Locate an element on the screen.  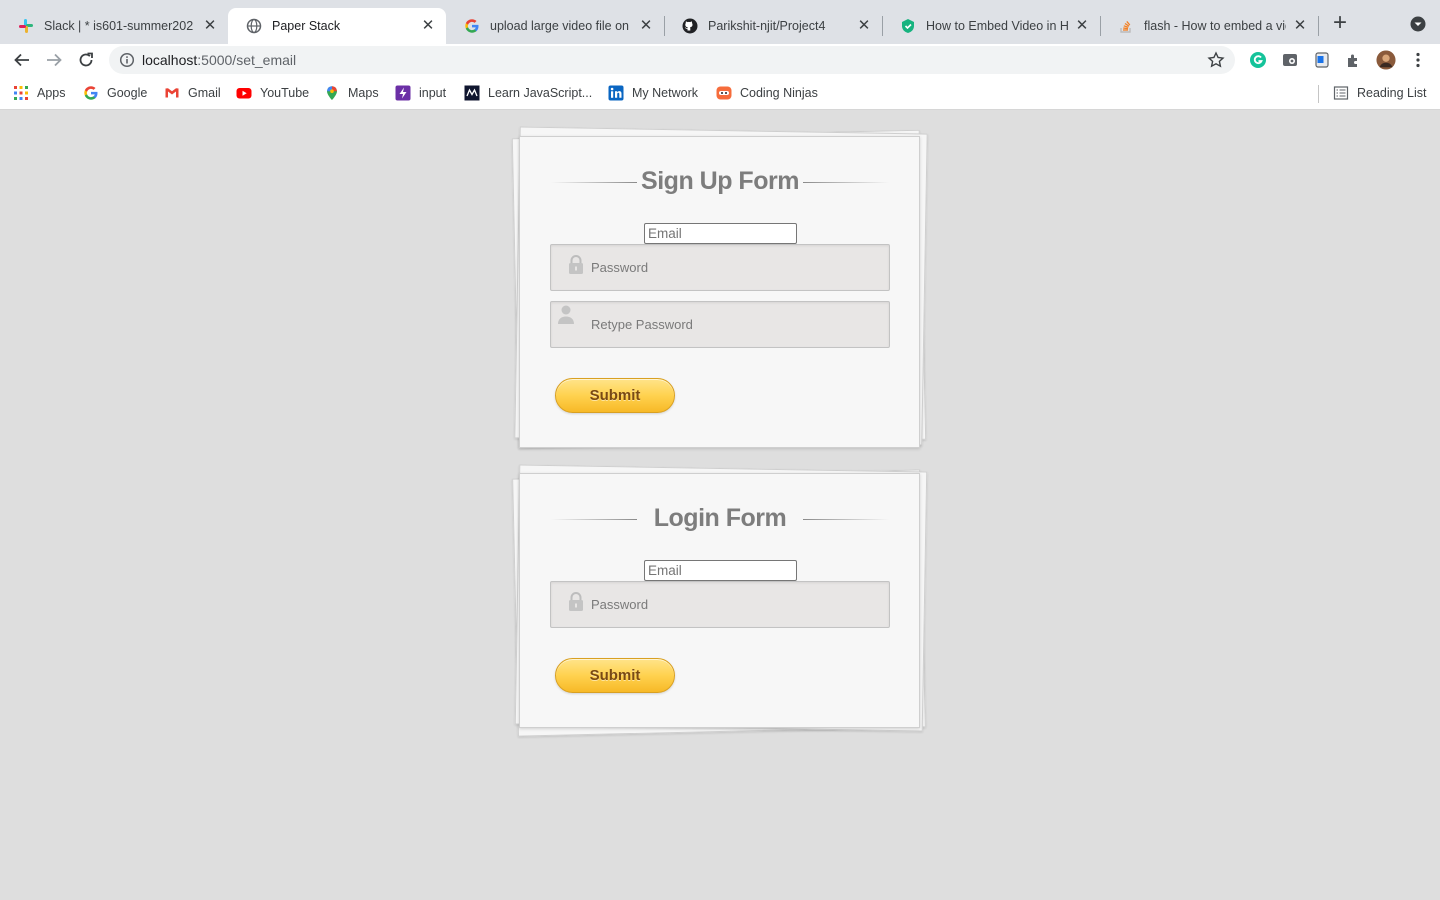
bookmark-maps: Maps is located at coordinates (351, 93).